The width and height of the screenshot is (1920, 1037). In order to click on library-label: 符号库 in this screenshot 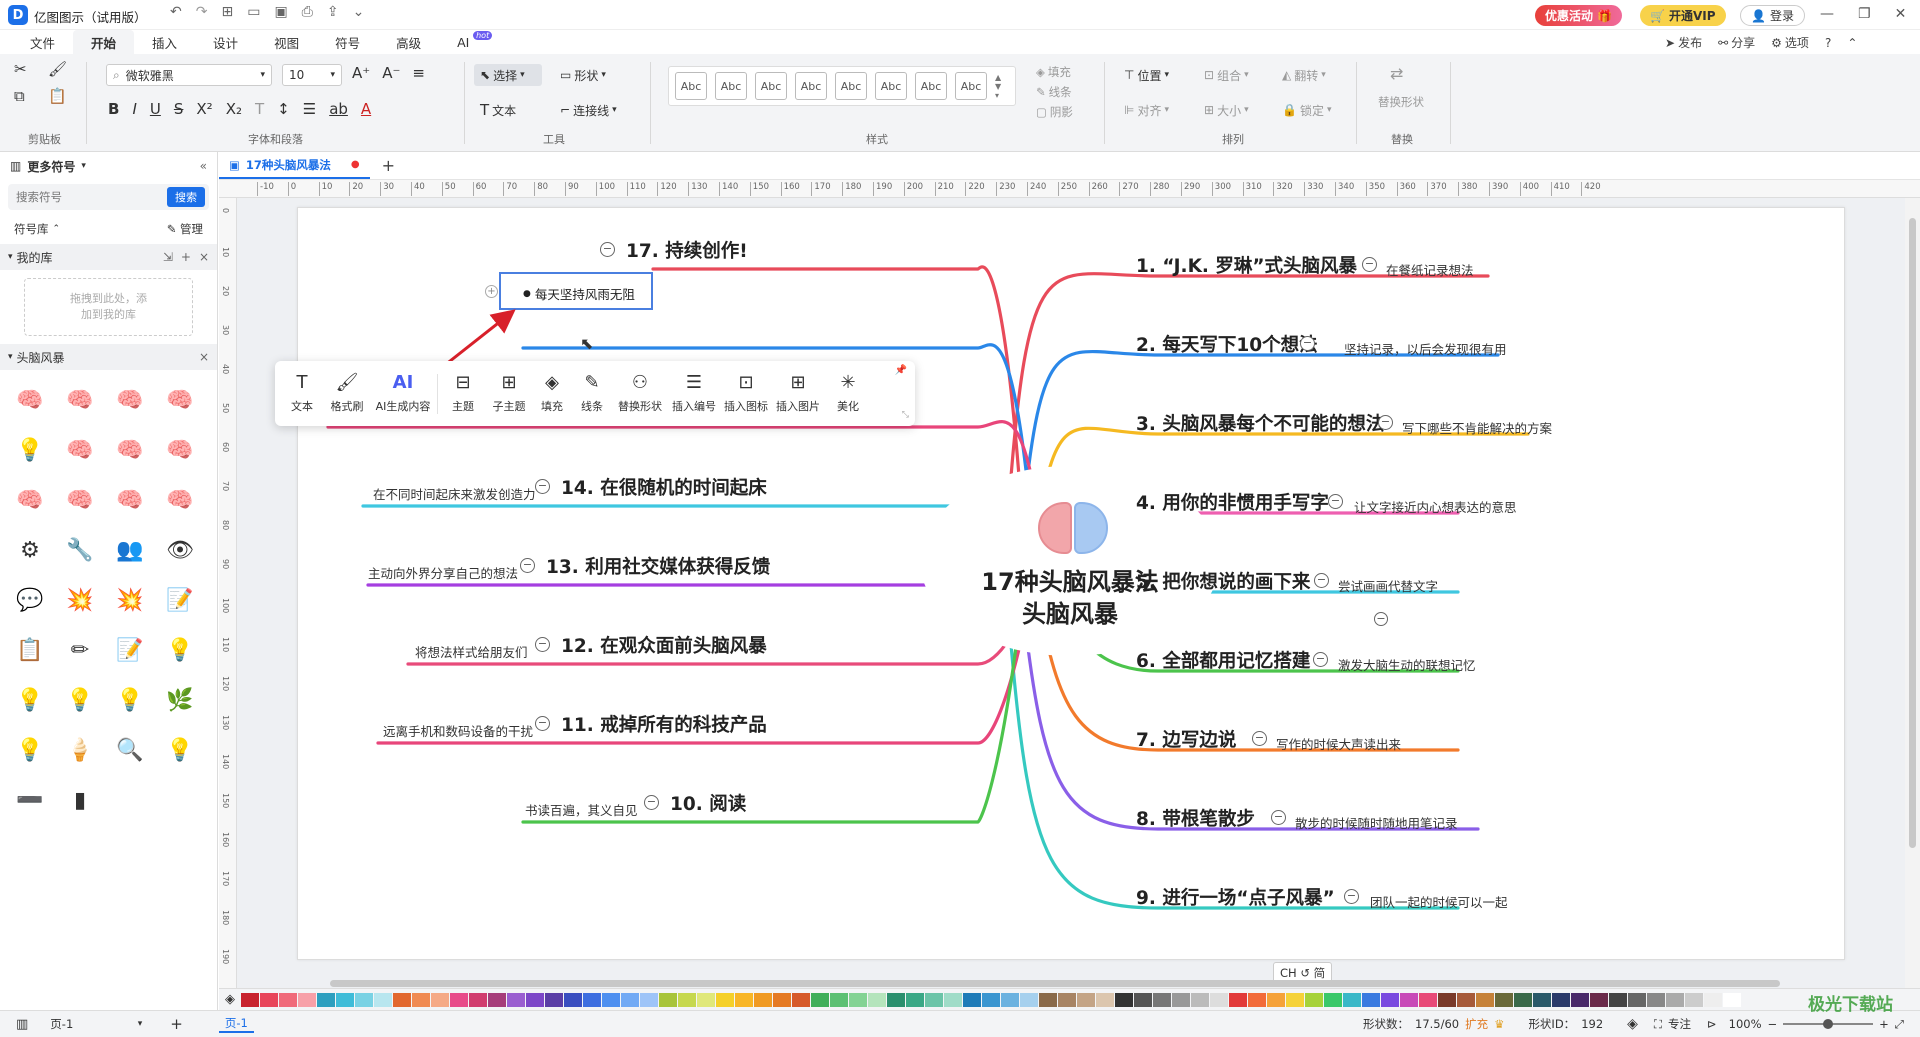, I will do `click(31, 229)`.